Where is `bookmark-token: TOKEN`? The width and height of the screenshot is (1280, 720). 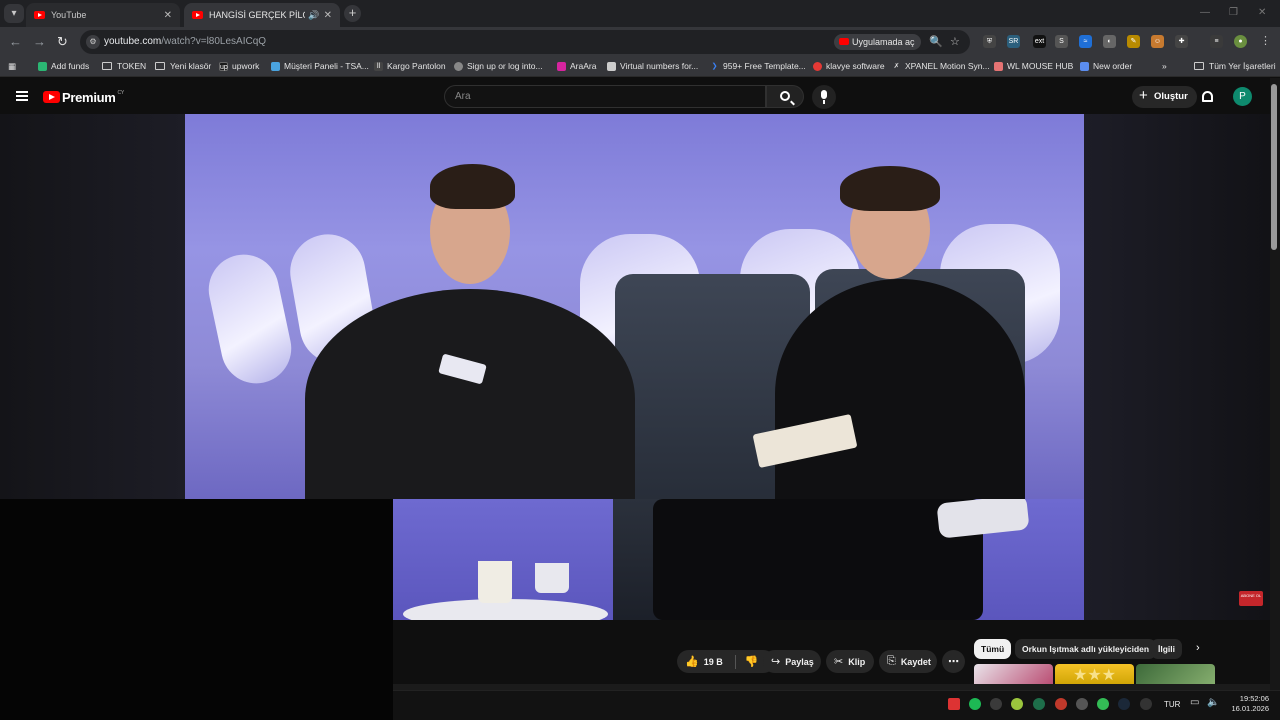
bookmark-token: TOKEN is located at coordinates (124, 66).